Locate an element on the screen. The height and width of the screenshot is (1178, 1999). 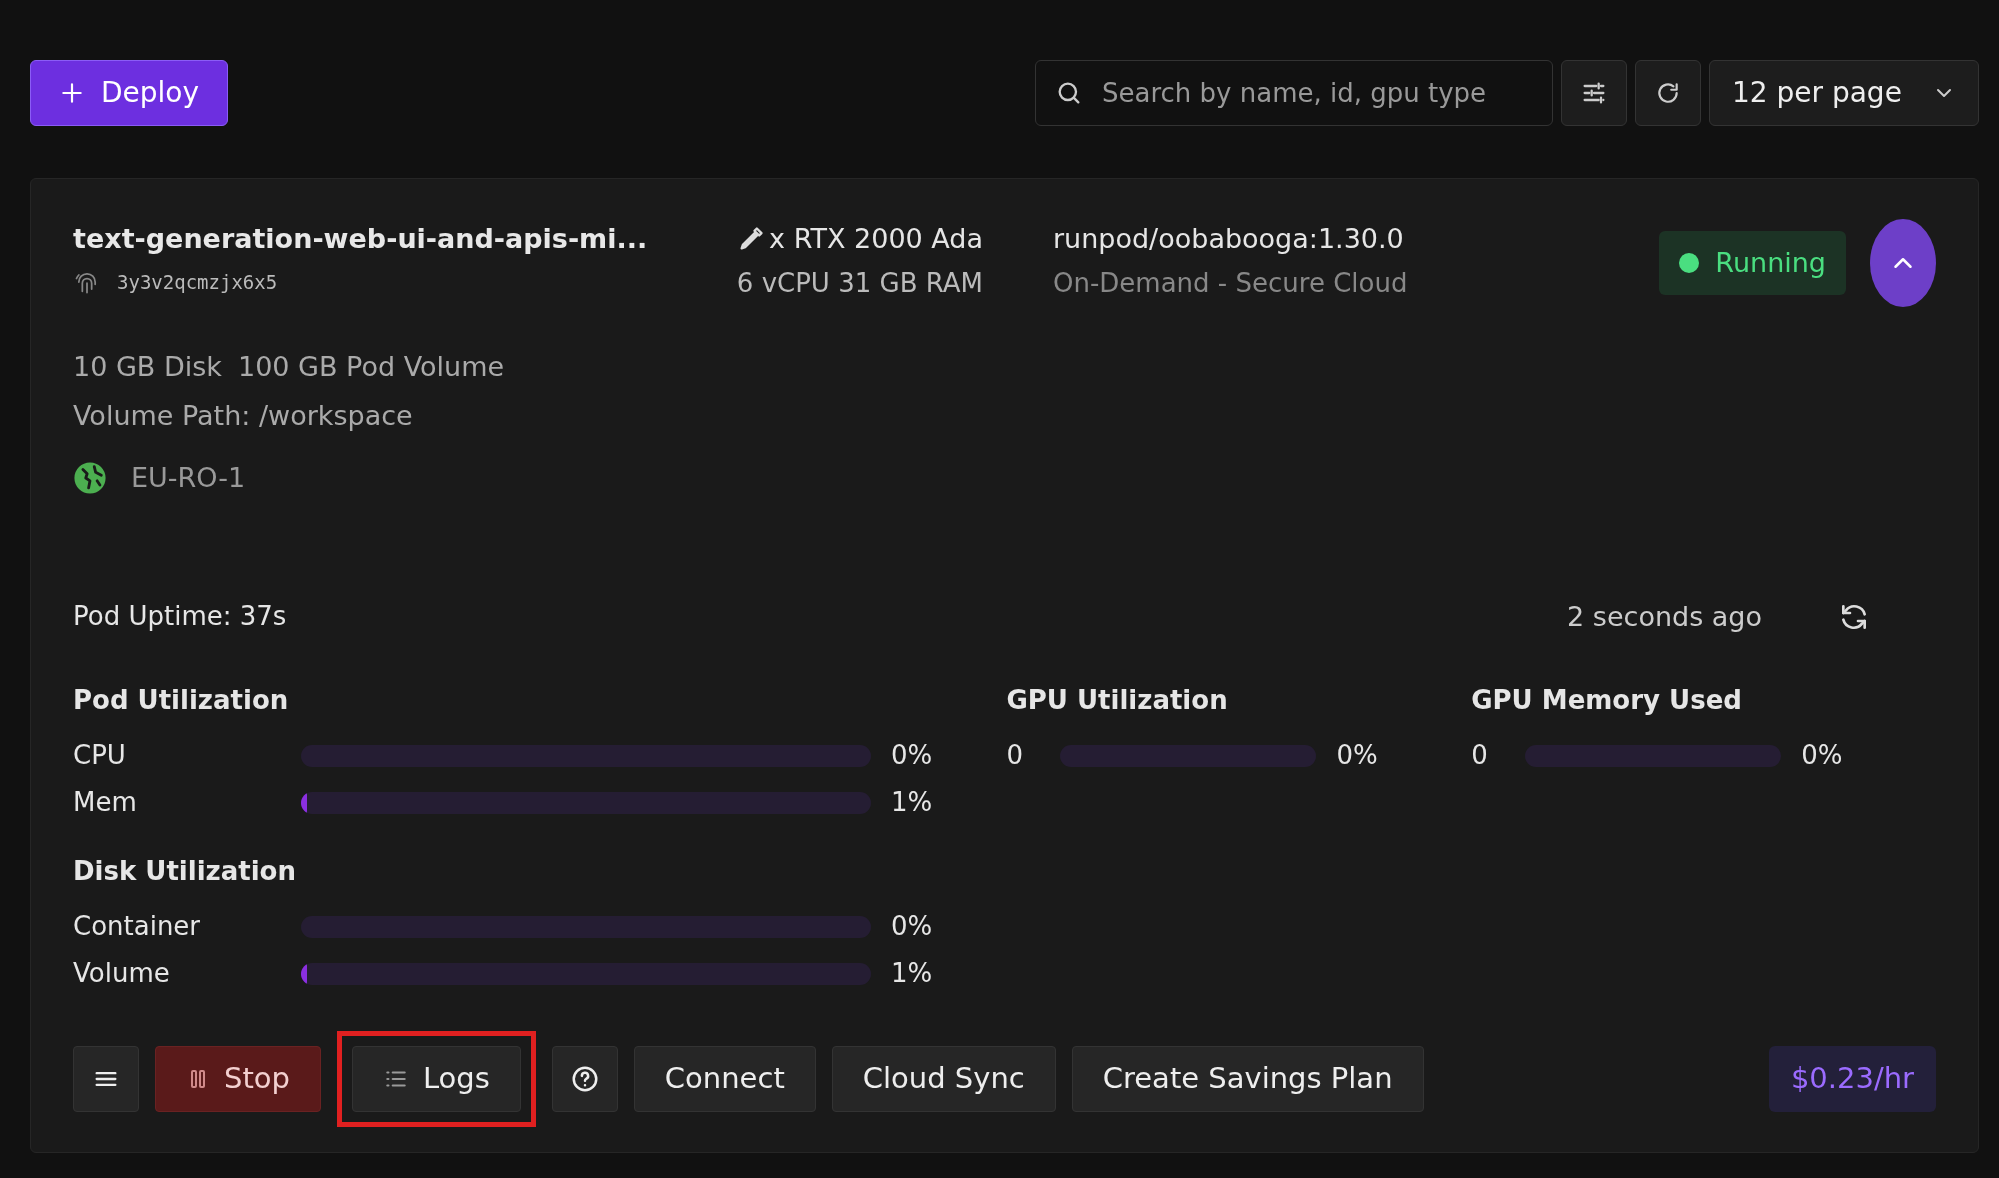
meter-label: Volume is located at coordinates (122, 973).